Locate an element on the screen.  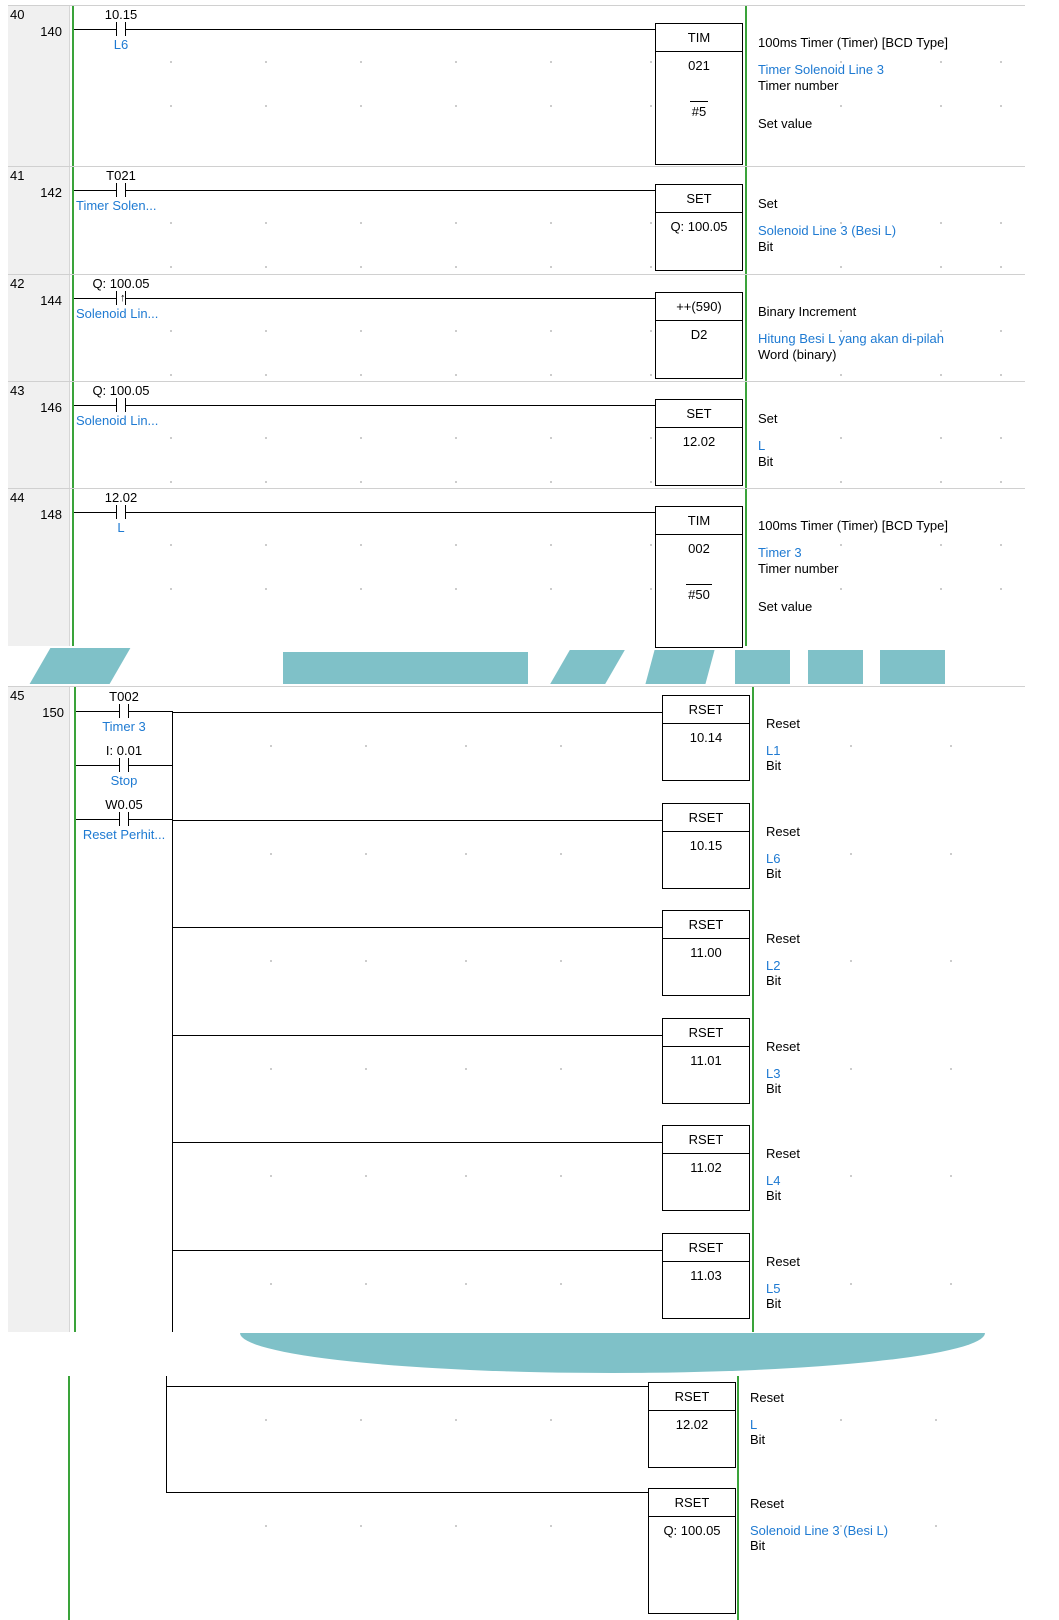
operand-symbol: Timer Solenoid Line 3 is located at coordinates (821, 69).